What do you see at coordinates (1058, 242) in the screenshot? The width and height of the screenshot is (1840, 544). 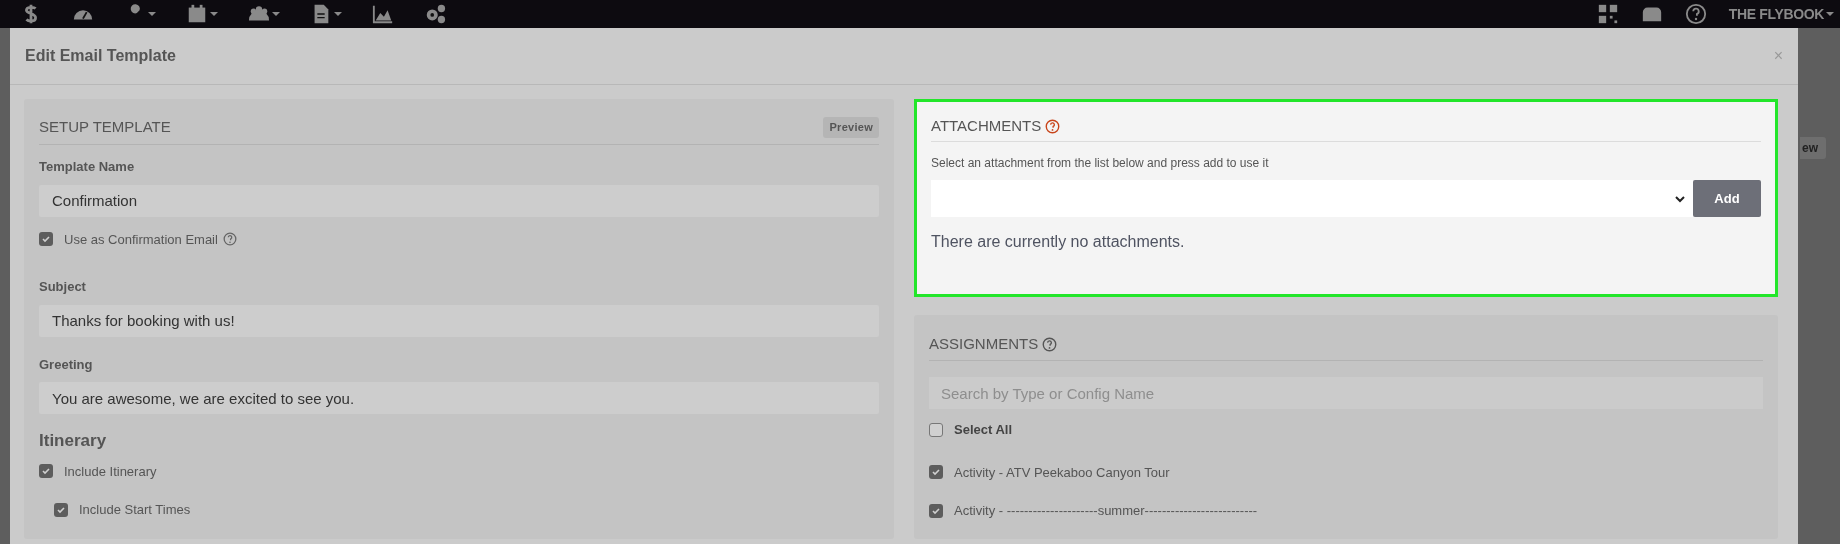 I see `empty-message: There are currently no attachments.` at bounding box center [1058, 242].